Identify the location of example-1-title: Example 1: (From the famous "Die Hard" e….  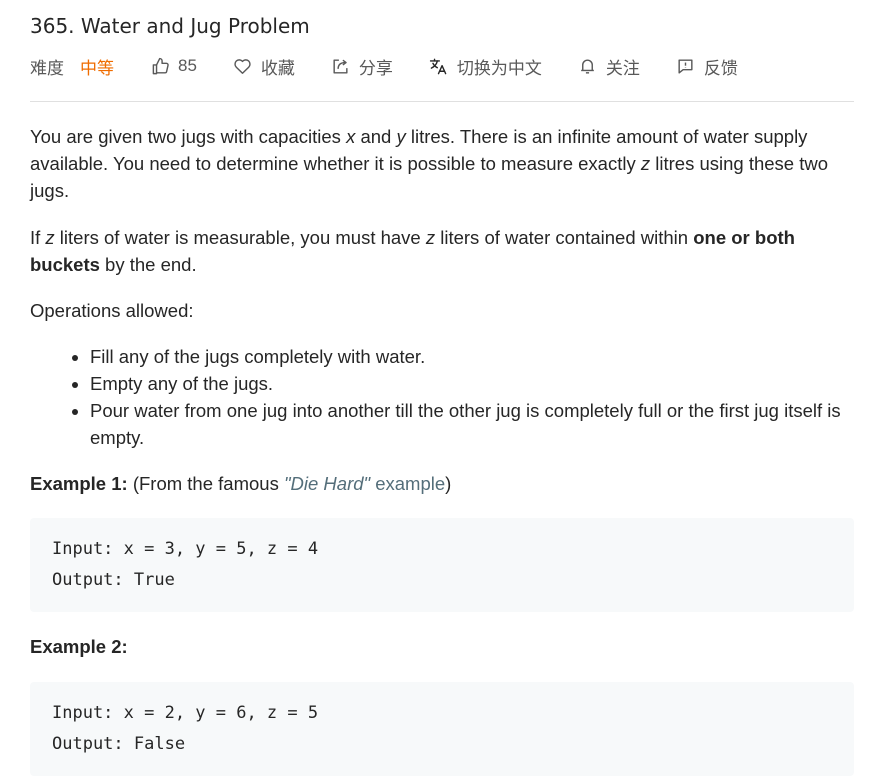
(241, 483).